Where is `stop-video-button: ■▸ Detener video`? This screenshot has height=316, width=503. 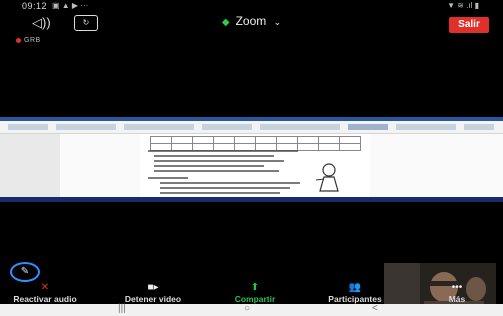 stop-video-button: ■▸ Detener video is located at coordinates (153, 293).